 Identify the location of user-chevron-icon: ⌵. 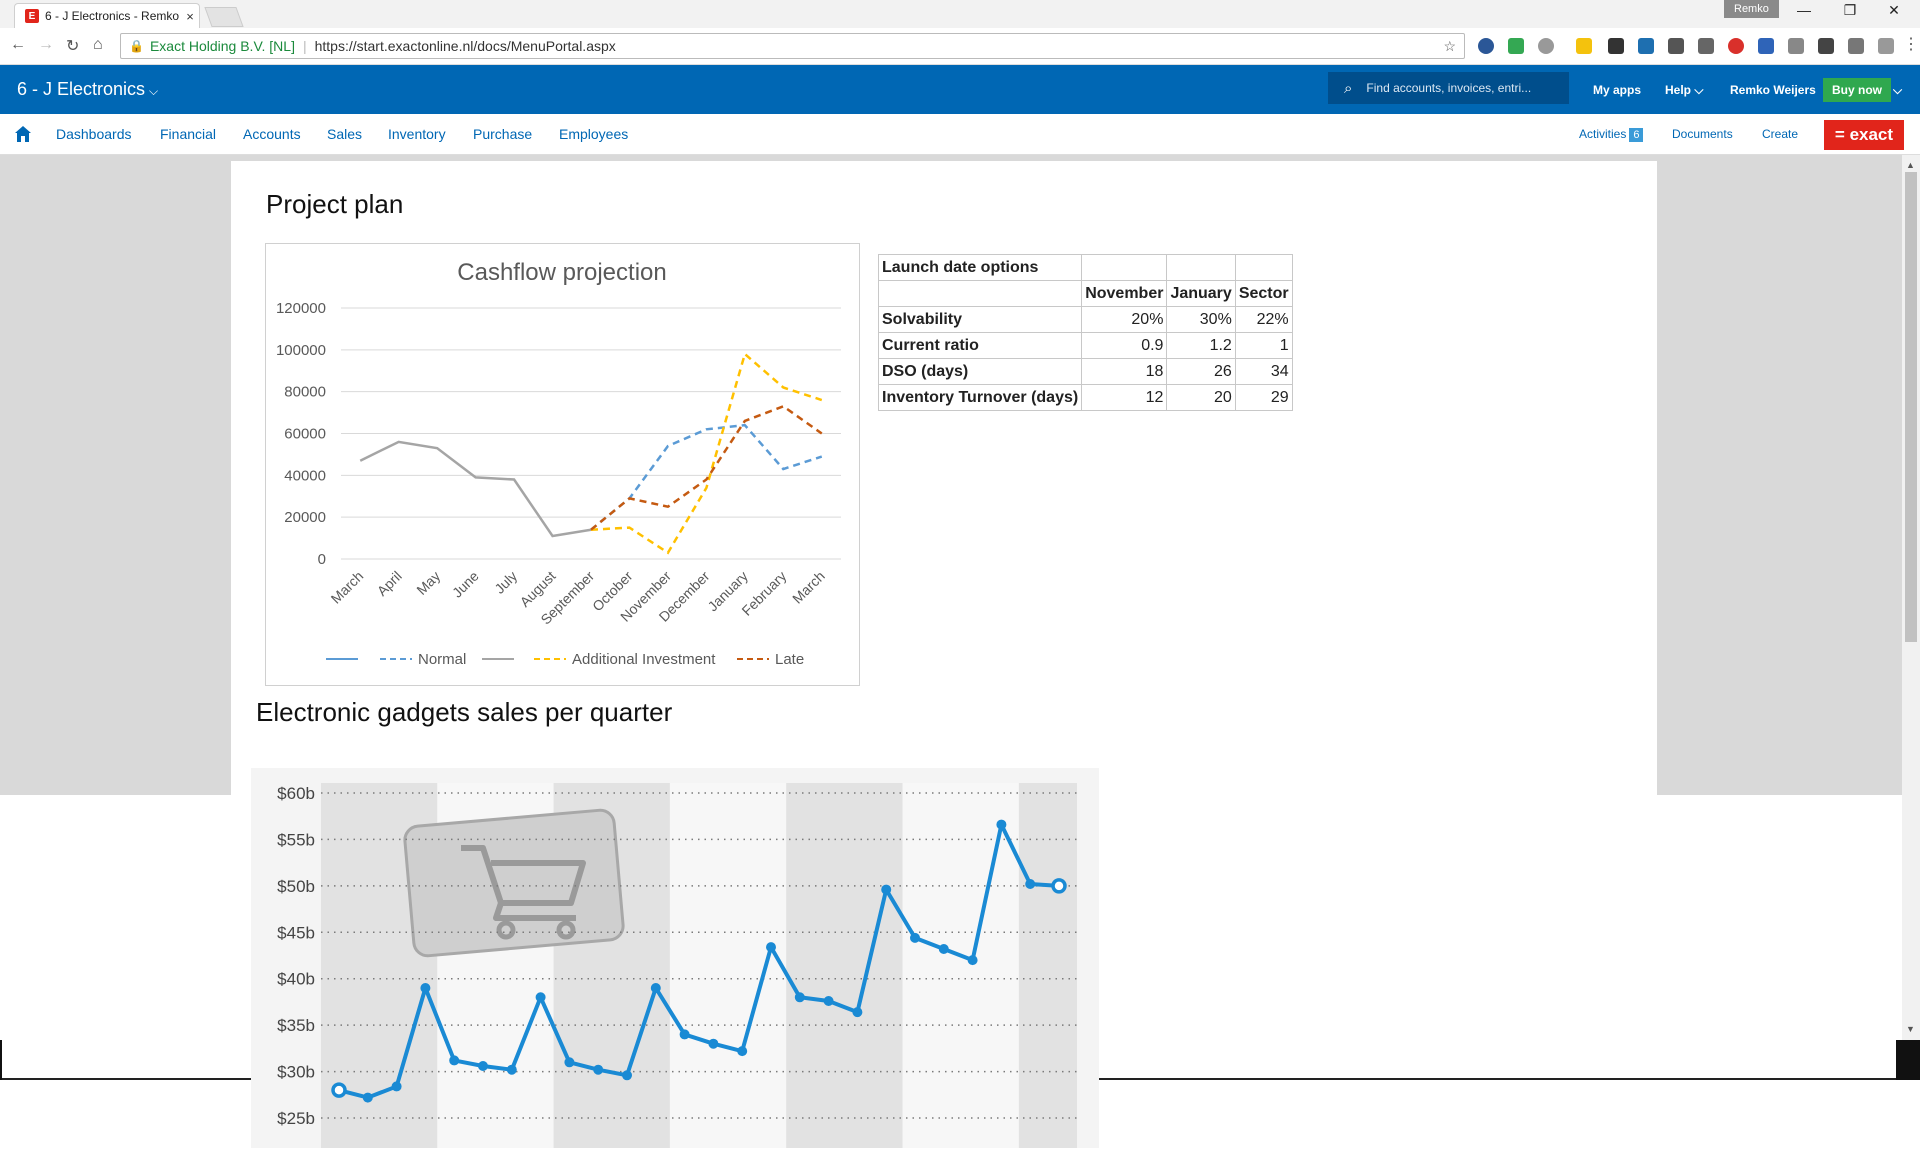
(1897, 90).